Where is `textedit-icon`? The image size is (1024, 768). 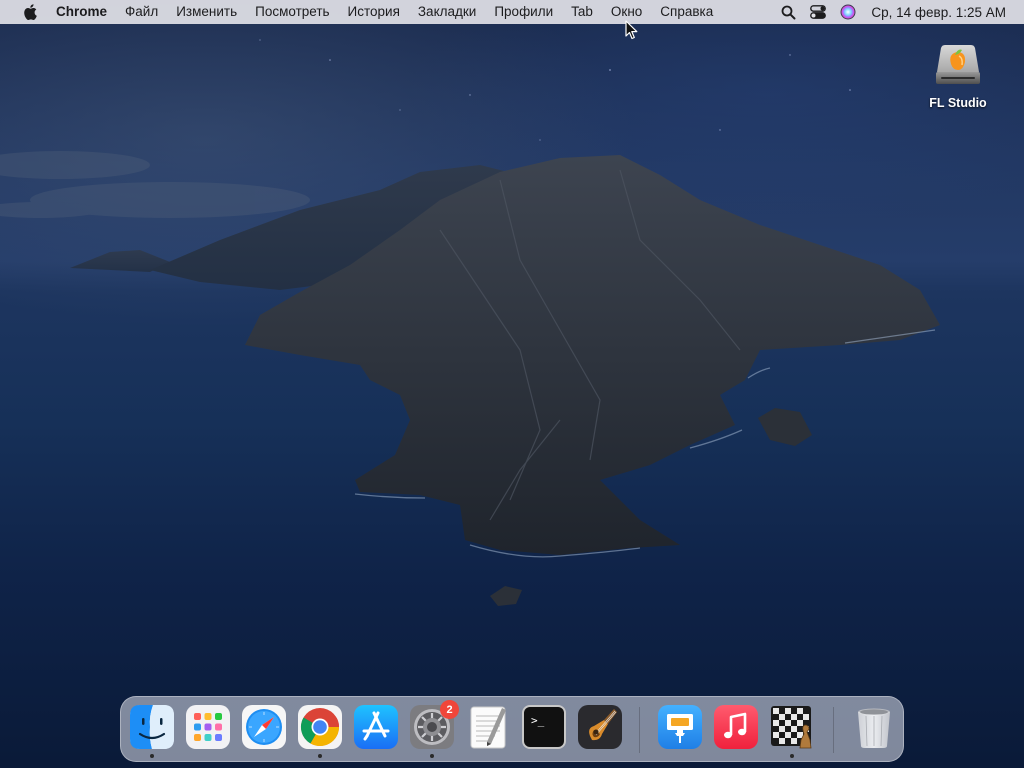 textedit-icon is located at coordinates (488, 727).